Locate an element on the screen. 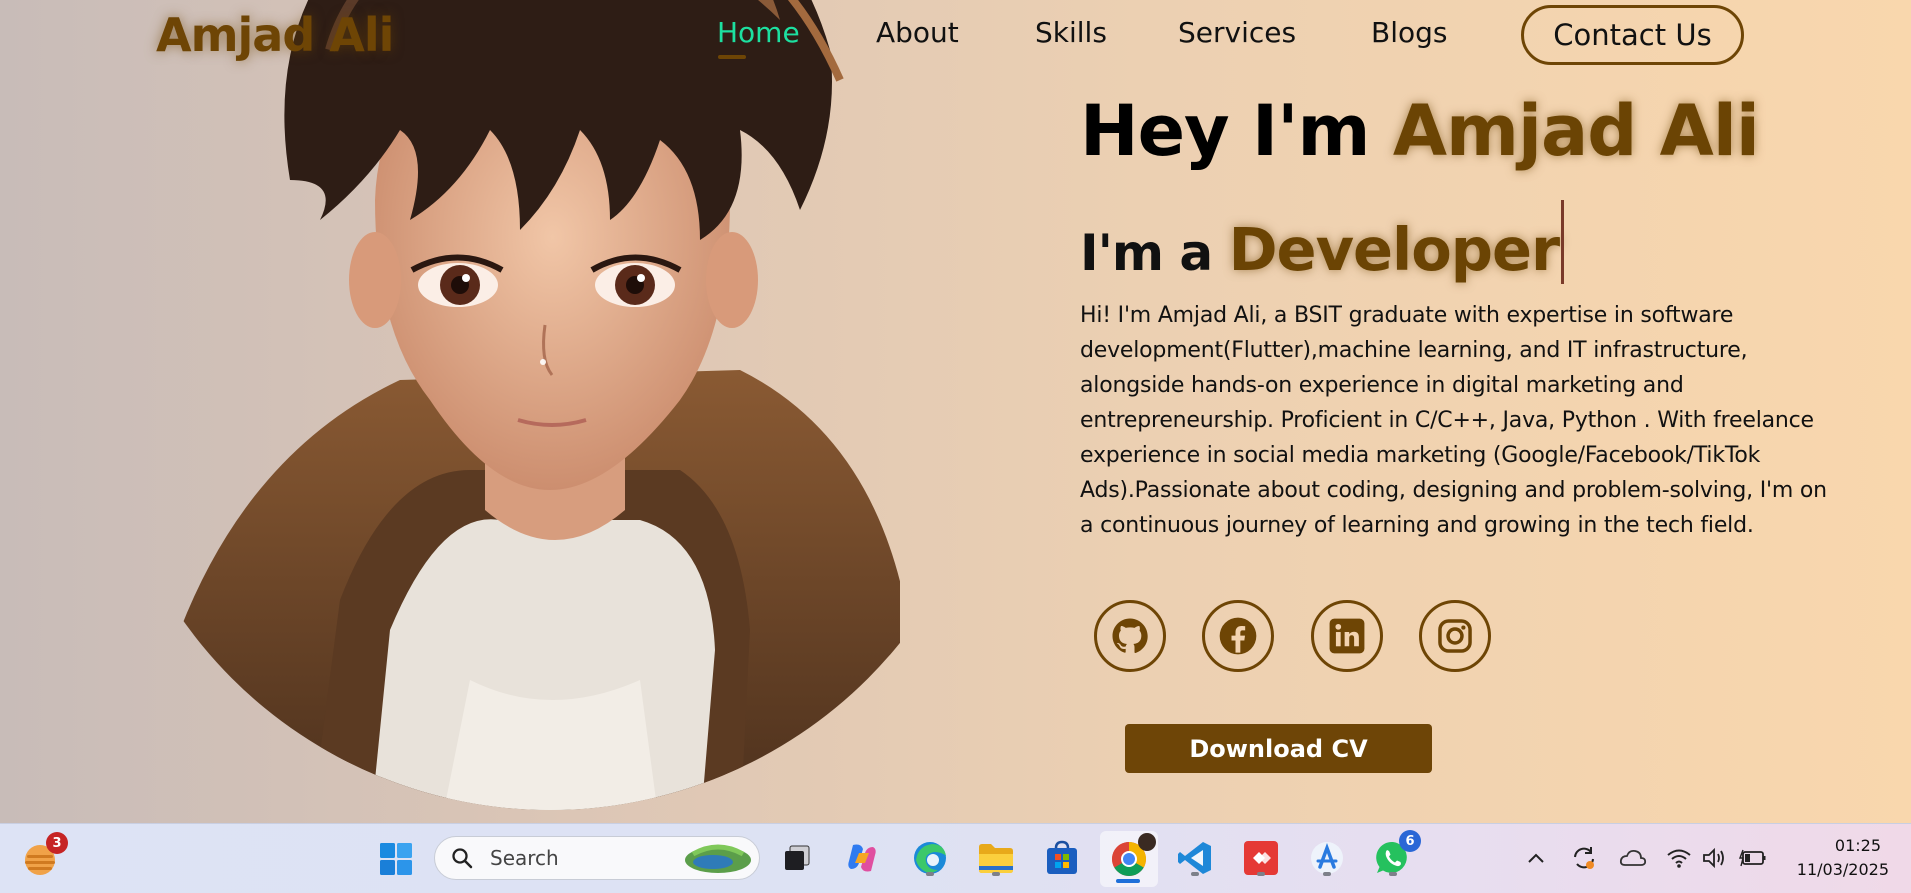 The width and height of the screenshot is (1911, 893). windows-taskbar: 3 Search 6 01:25 11/03/2025 is located at coordinates (955, 858).